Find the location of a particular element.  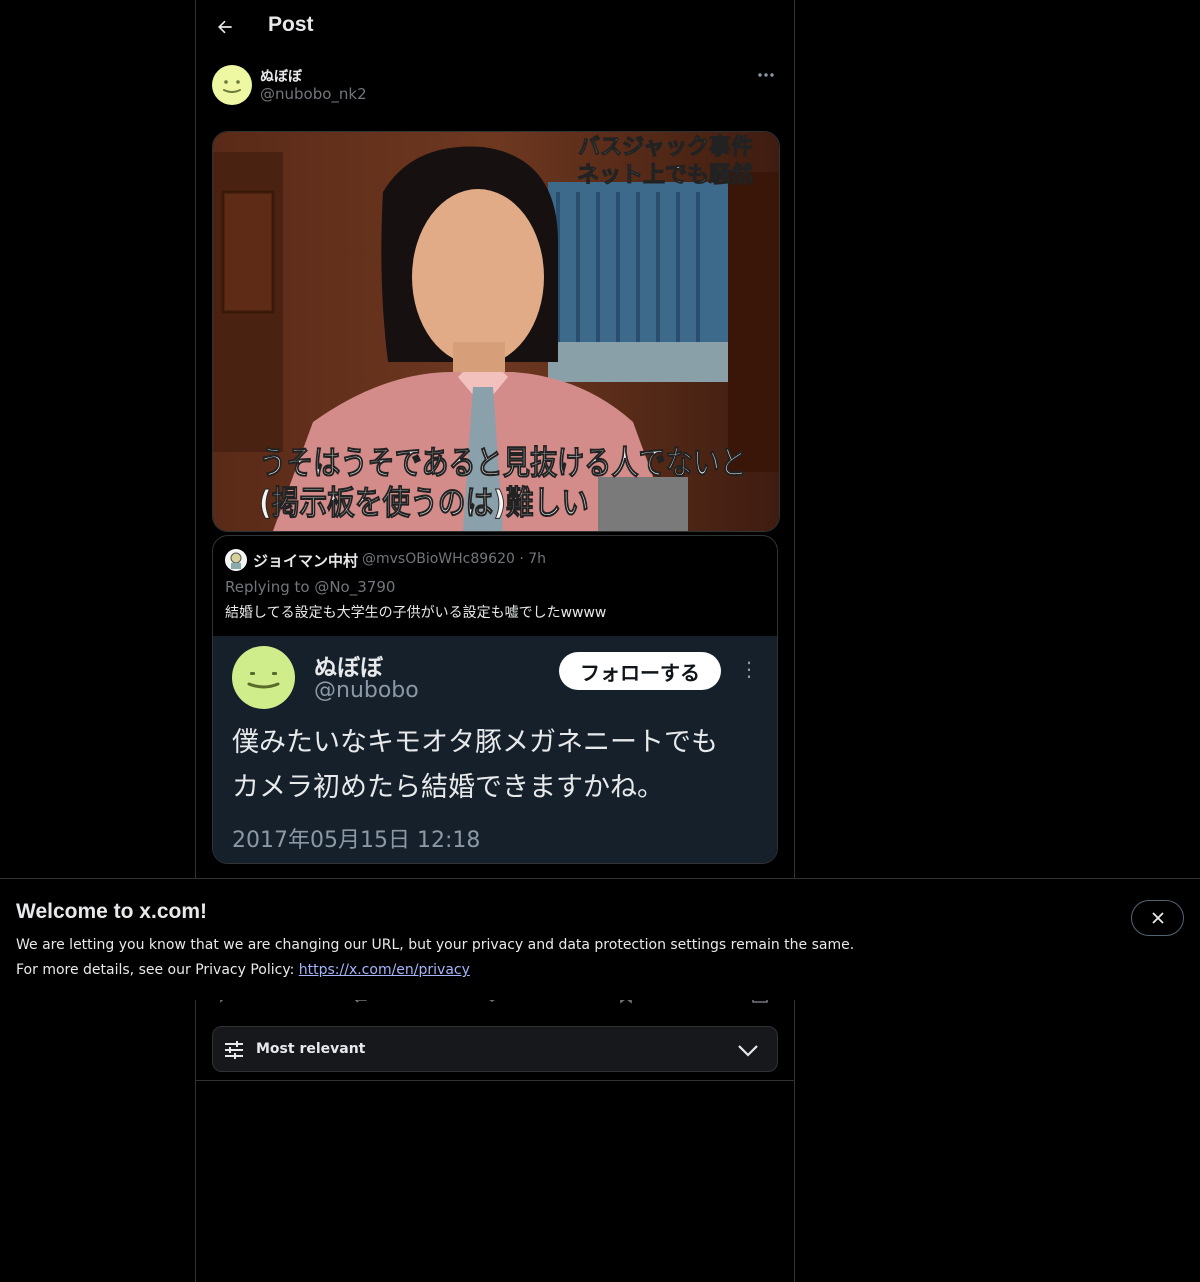

image-text: 僕みたいなキモオタ豚メガネニートでも カメラ初めたら結婚できますかね。 is located at coordinates (497, 765).